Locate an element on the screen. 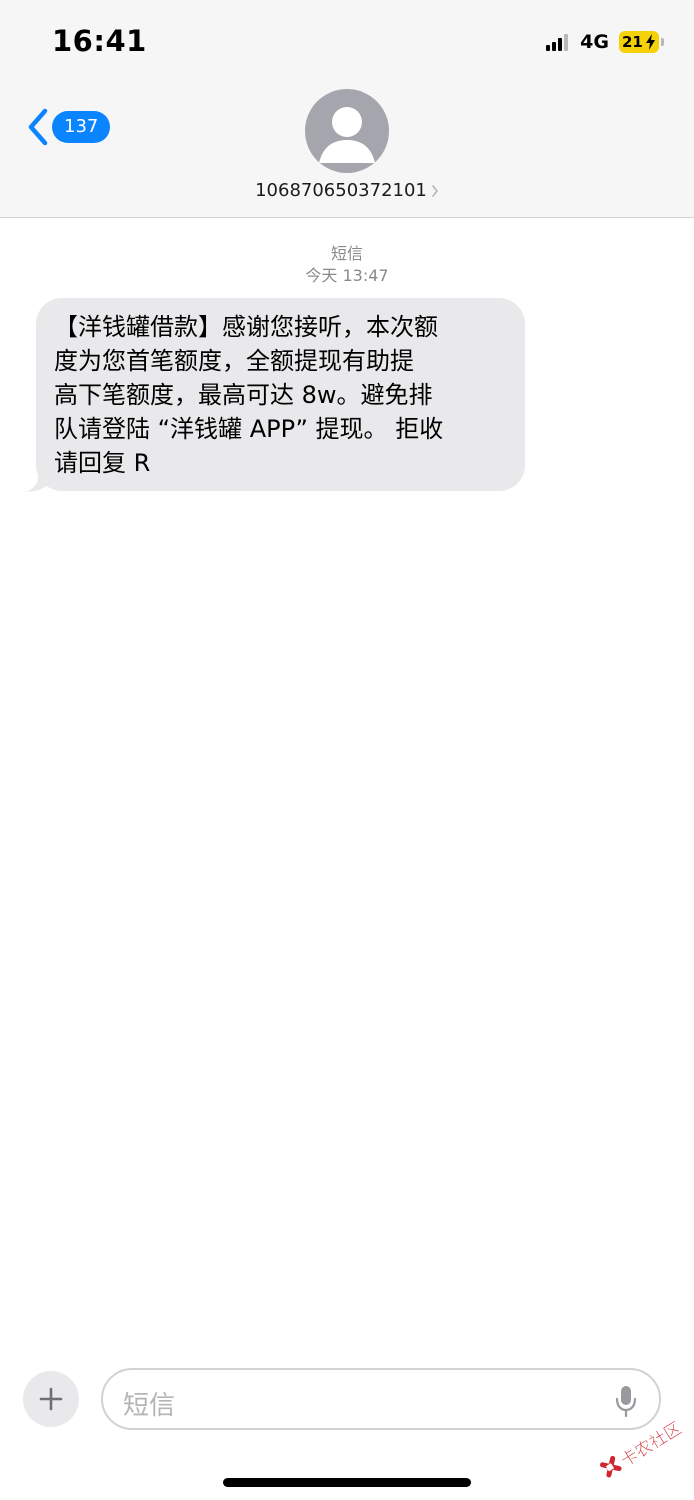 This screenshot has width=694, height=1500. contact-avatar-icon is located at coordinates (347, 131).